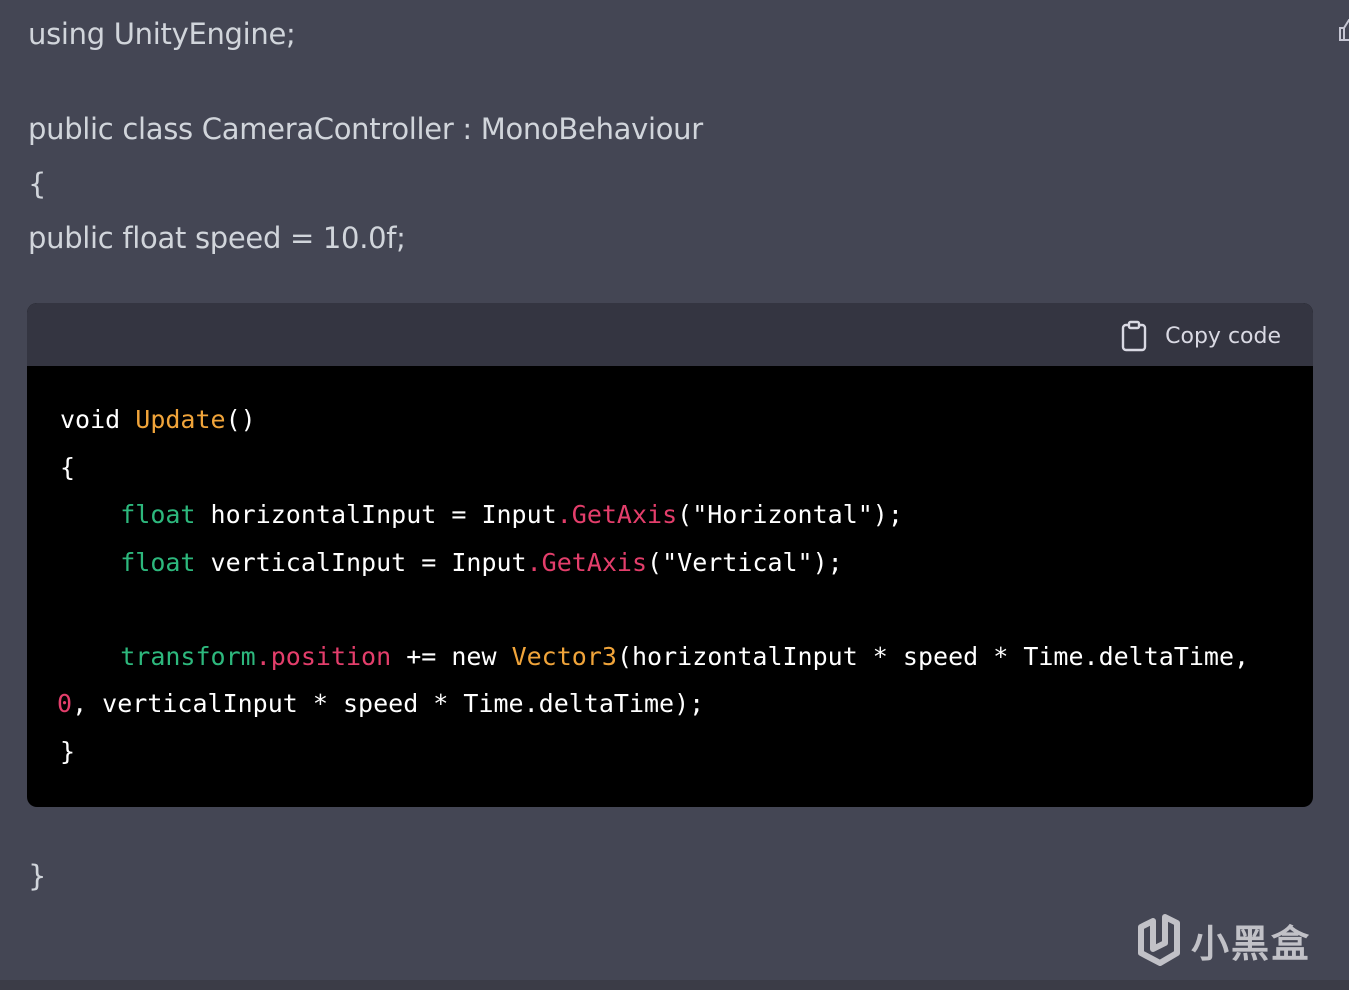 The image size is (1349, 990). I want to click on watermark: 小黑盒, so click(1224, 940).